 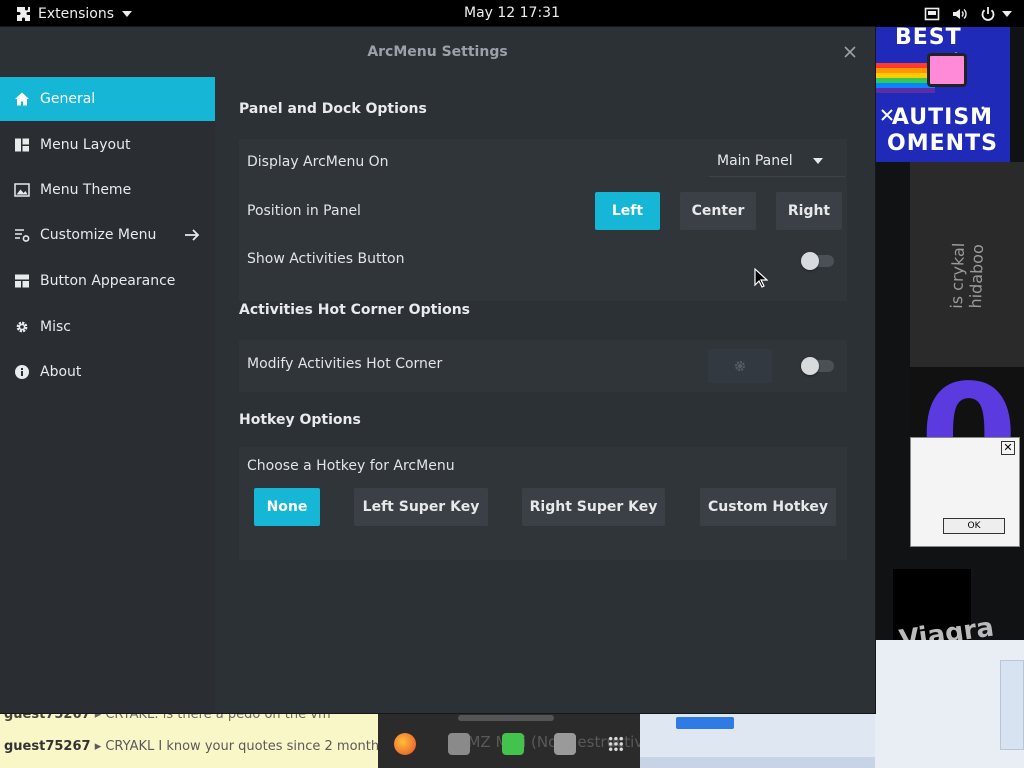 I want to click on clock-text: May 12 17:31, so click(x=512, y=13).